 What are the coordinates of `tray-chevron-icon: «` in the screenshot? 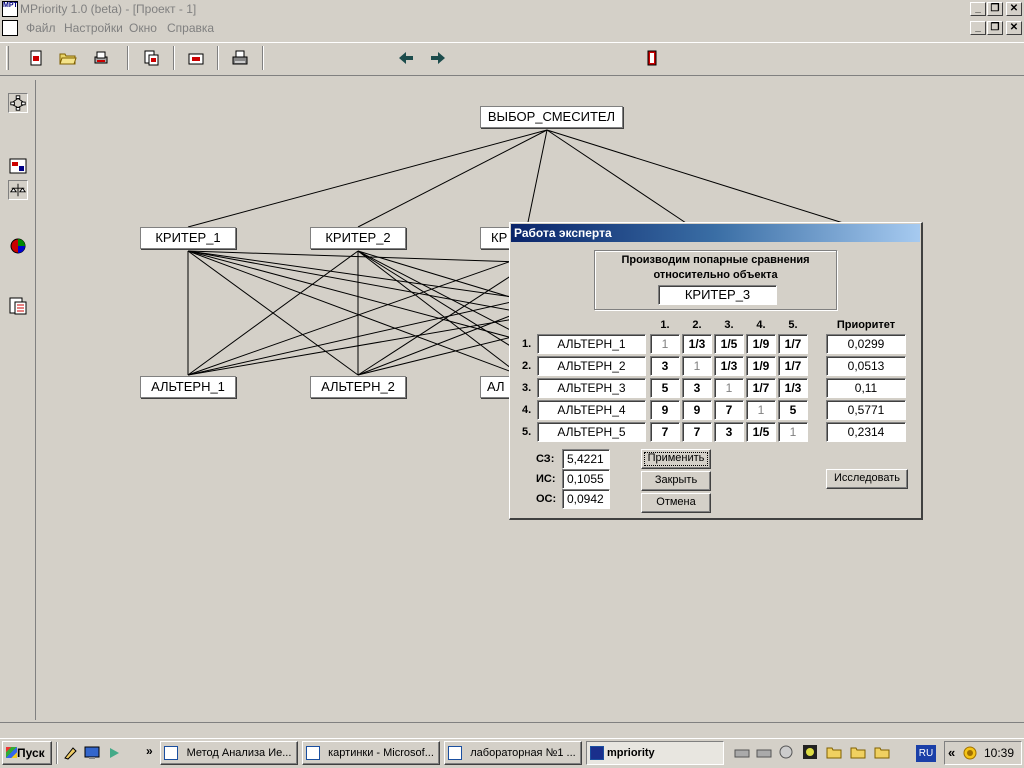 It's located at (951, 752).